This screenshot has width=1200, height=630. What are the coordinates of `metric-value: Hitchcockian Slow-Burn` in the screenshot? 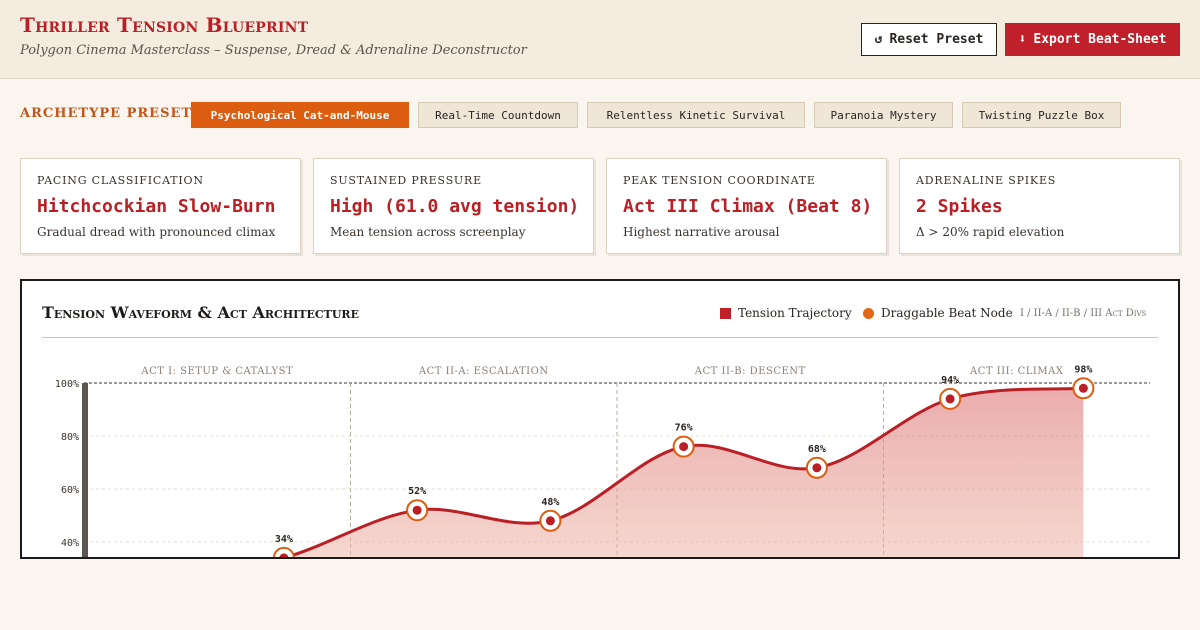 It's located at (156, 206).